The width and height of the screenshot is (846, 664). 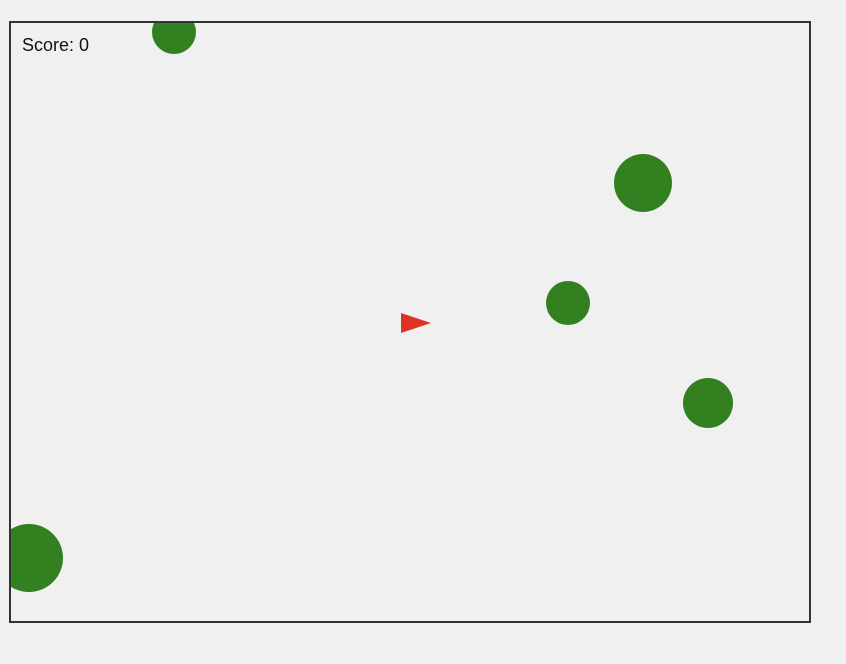 What do you see at coordinates (416, 323) in the screenshot?
I see `player-ship` at bounding box center [416, 323].